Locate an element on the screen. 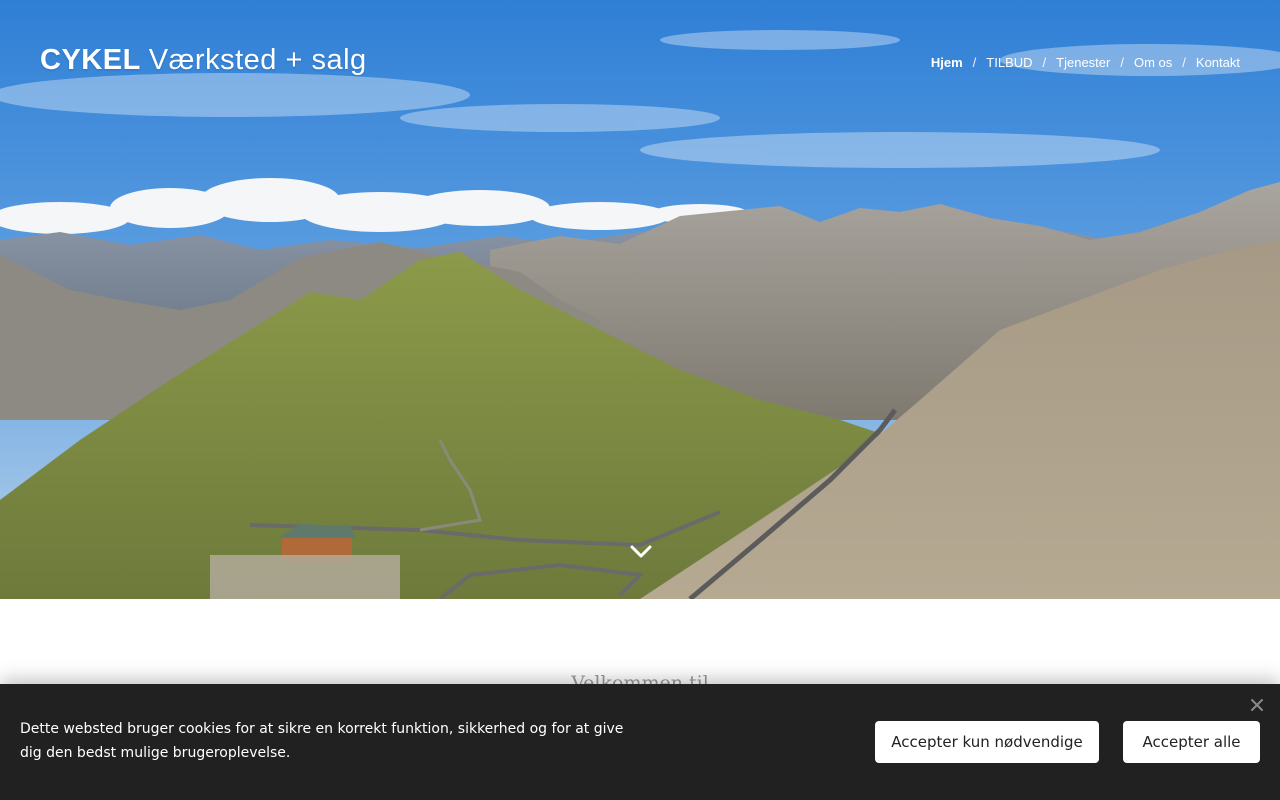  nav-item-hjem: Hjem is located at coordinates (947, 62).